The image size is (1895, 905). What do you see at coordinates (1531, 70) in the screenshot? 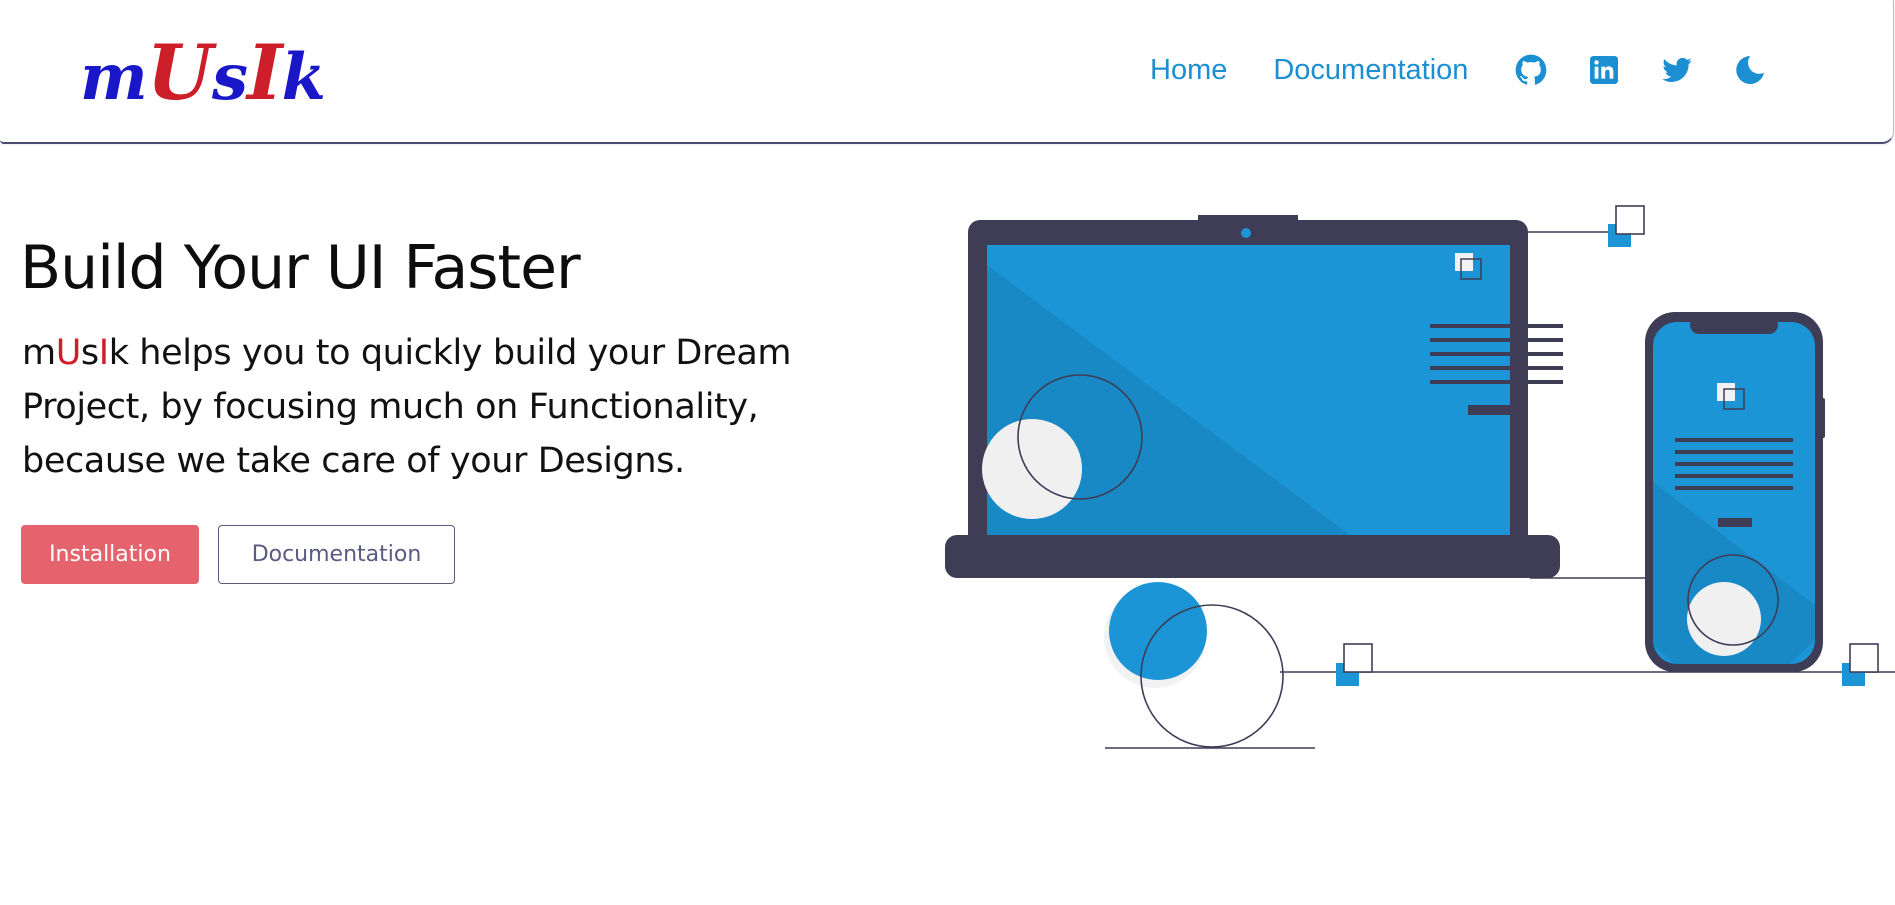
I see `github-icon` at bounding box center [1531, 70].